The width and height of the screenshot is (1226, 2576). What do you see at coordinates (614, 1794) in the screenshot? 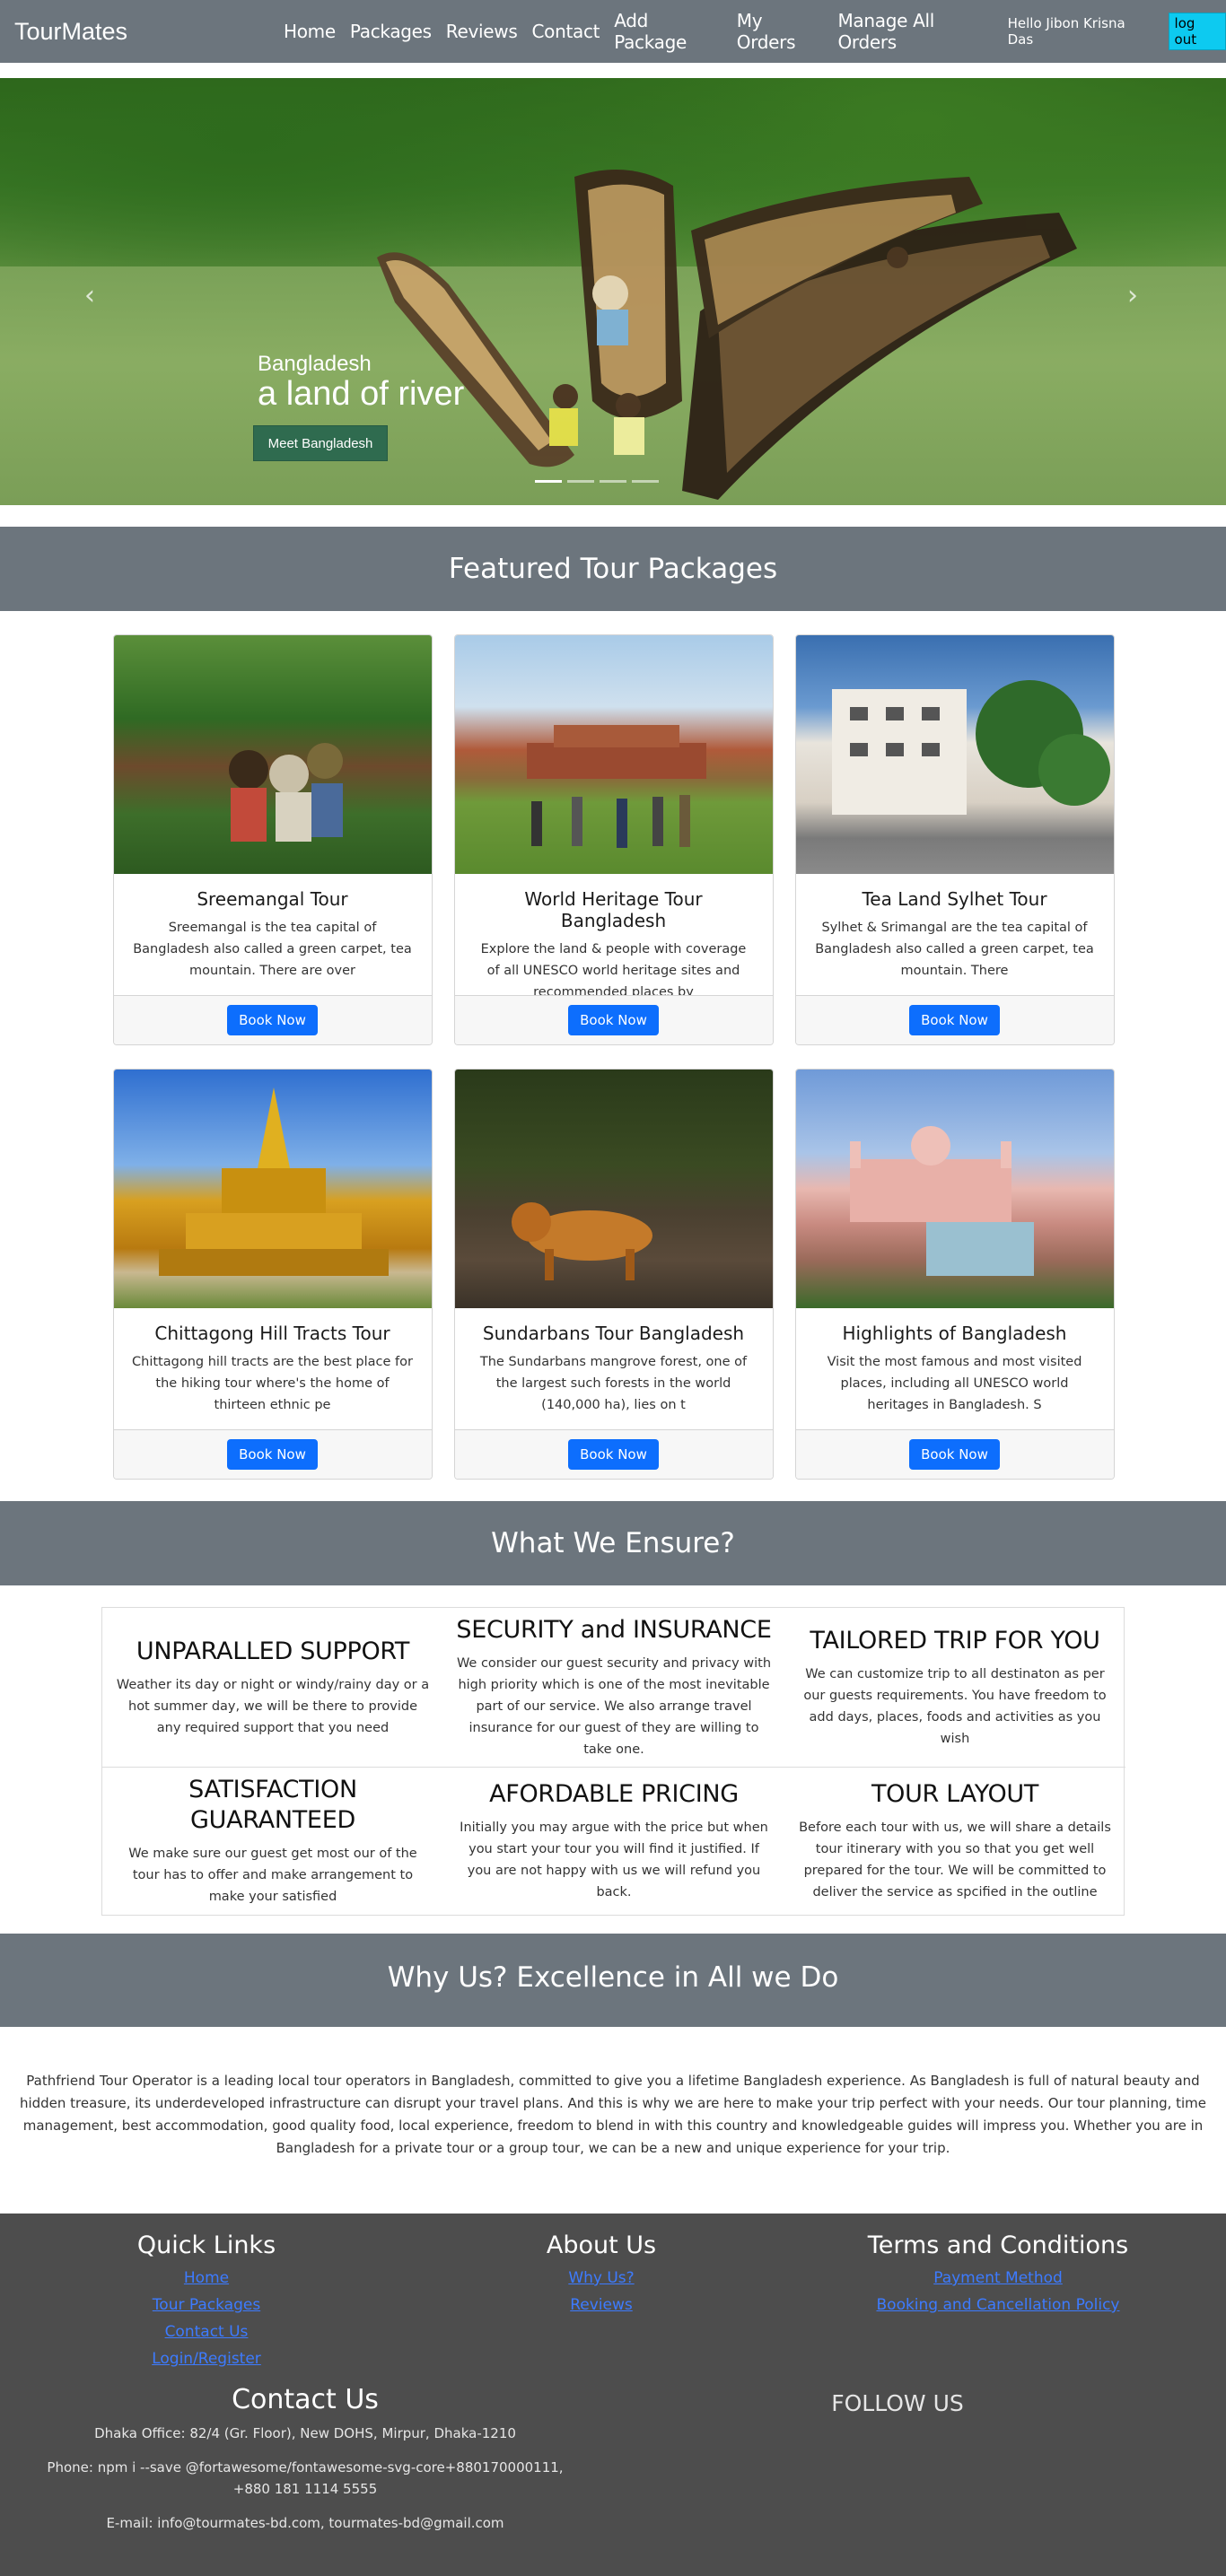
I see `ensure-title: AFORDABLE PRICING` at bounding box center [614, 1794].